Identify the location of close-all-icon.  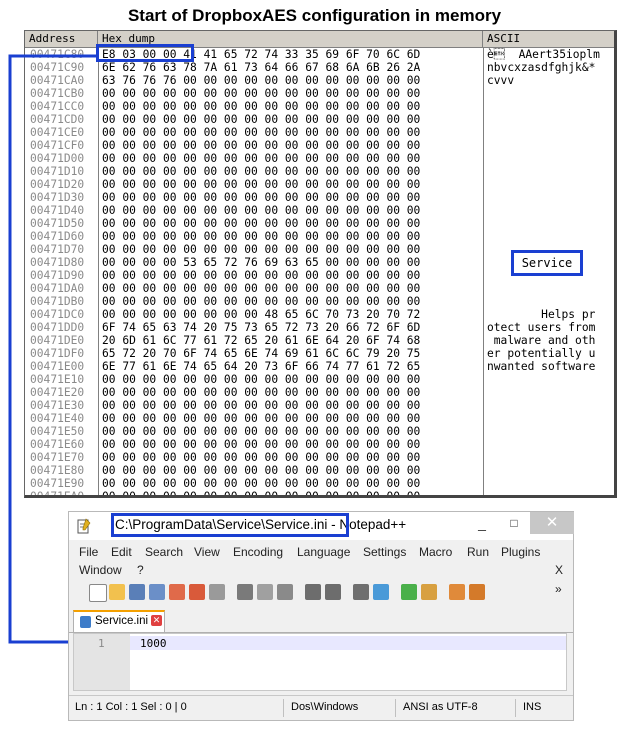
(197, 592).